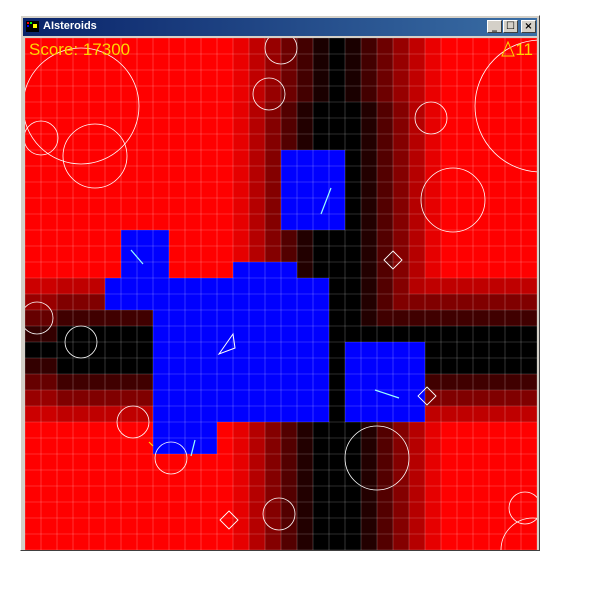  I want to click on close-button: ×, so click(528, 26).